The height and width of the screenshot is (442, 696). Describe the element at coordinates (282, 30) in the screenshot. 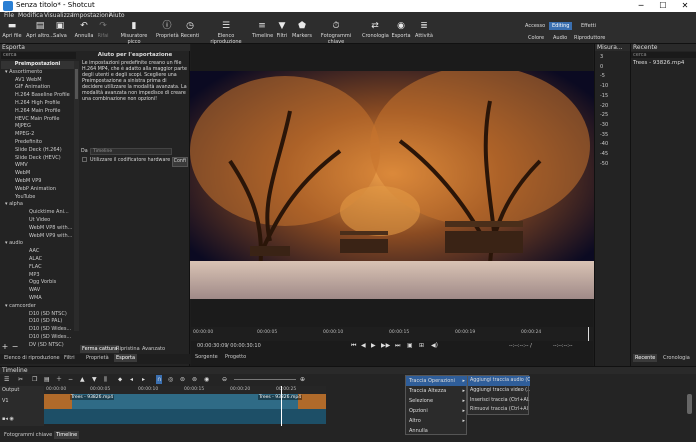

I see `filters-button: ▼ Filtri` at that location.